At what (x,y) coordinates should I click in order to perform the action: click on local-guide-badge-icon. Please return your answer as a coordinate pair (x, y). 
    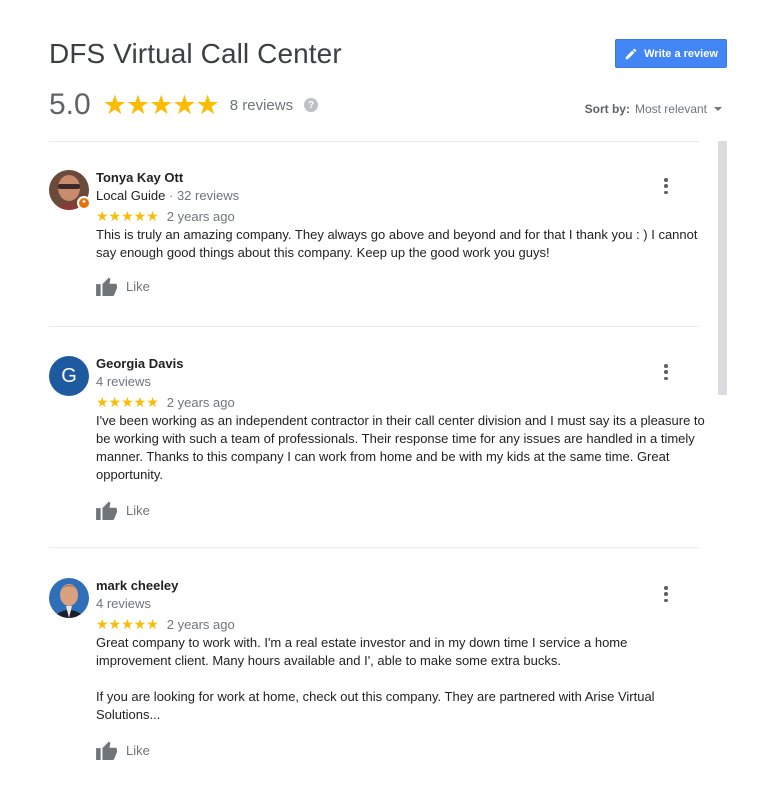
    Looking at the image, I should click on (84, 203).